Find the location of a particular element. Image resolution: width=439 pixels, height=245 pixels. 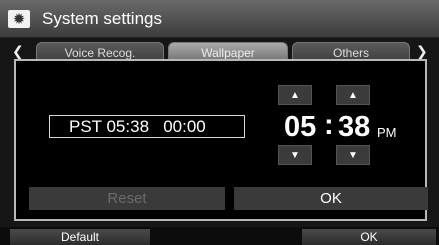

tab-scroll-right-icon: ❯ is located at coordinates (422, 51).